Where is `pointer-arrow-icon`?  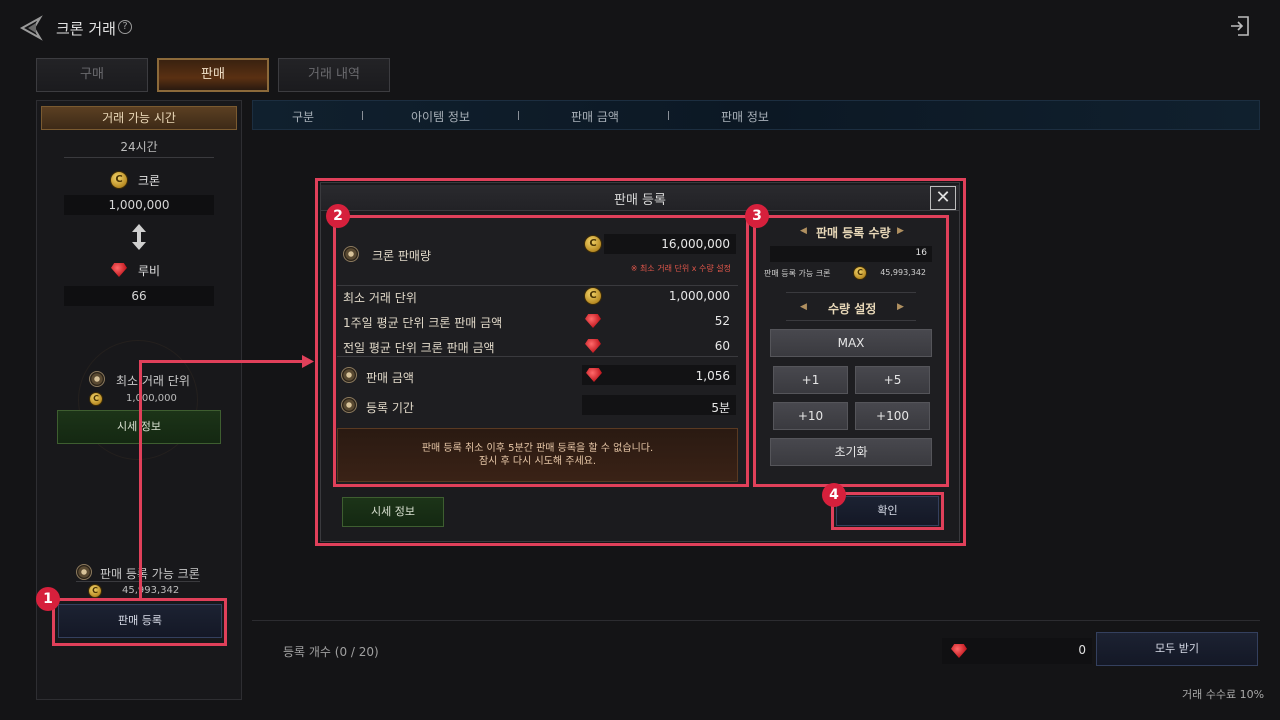
pointer-arrow-icon is located at coordinates (308, 361).